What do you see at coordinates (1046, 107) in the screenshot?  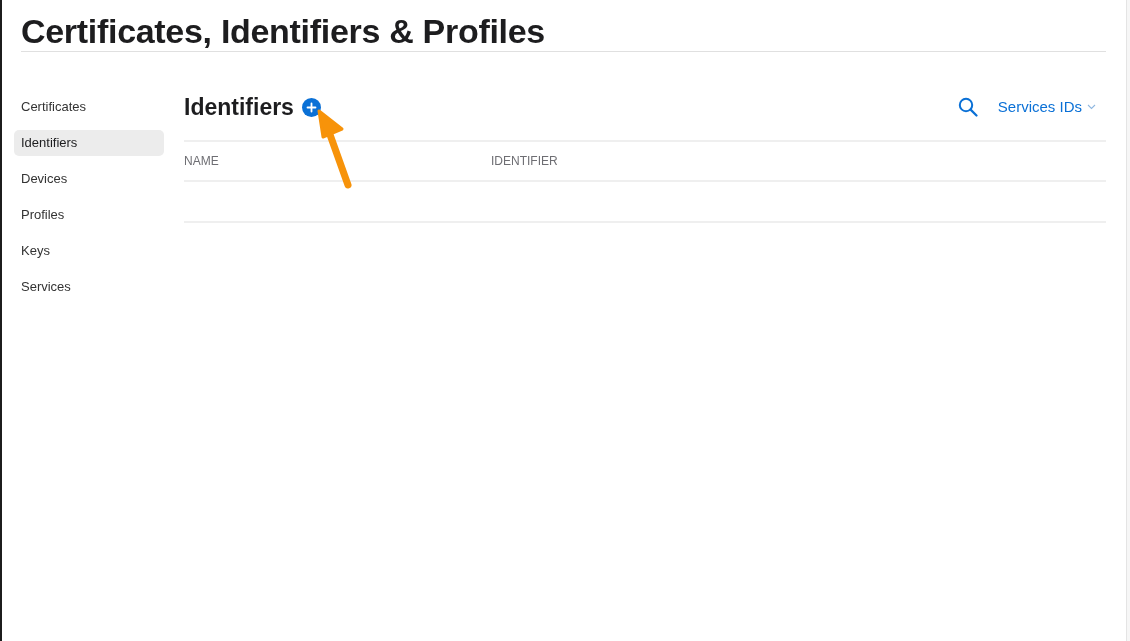 I see `filter-dropdown: Services IDs` at bounding box center [1046, 107].